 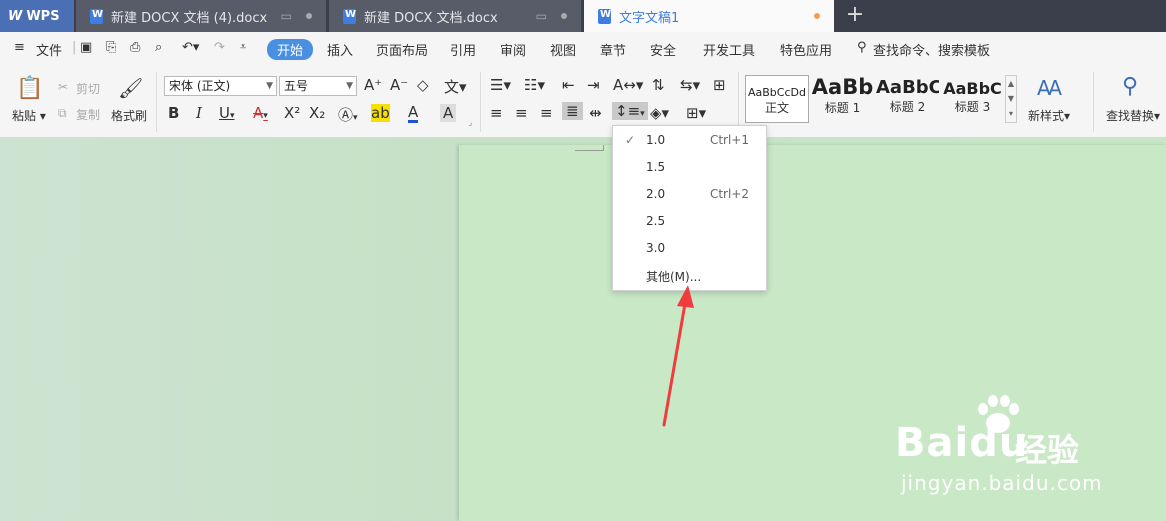 What do you see at coordinates (62, 113) in the screenshot?
I see `copy-icon: ⧉` at bounding box center [62, 113].